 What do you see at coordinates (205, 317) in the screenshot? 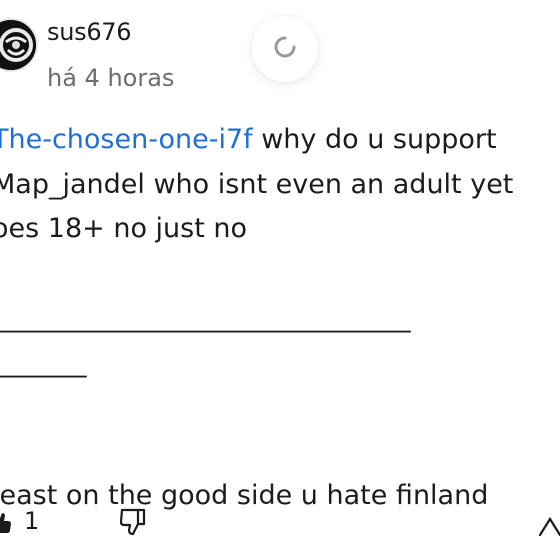
I see `comment-line-5: _______________________________` at bounding box center [205, 317].